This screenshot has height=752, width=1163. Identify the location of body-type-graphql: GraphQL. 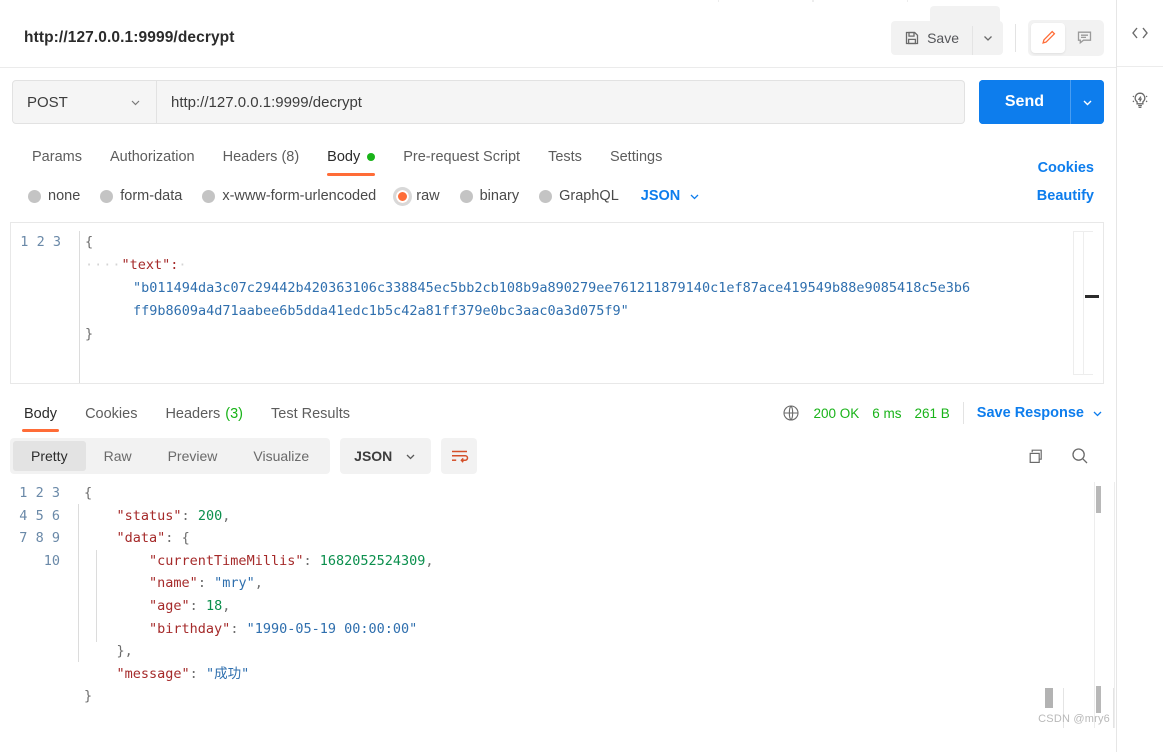
(579, 196).